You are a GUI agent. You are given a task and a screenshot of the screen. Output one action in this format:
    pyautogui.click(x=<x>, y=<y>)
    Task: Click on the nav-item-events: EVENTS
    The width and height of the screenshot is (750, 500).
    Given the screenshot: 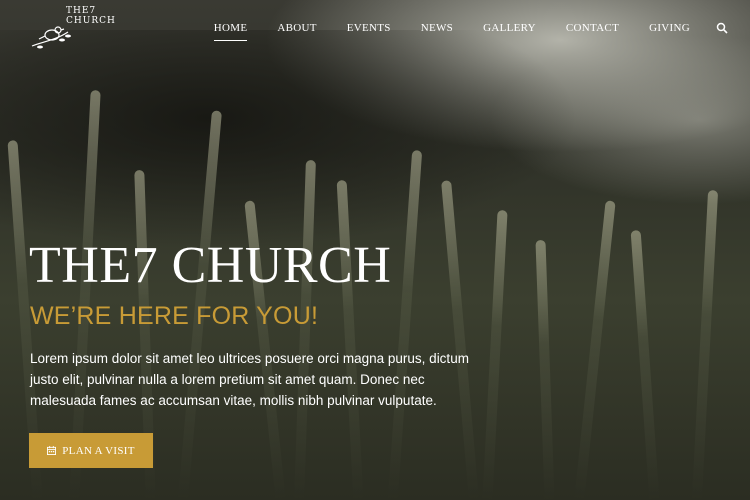 What is the action you would take?
    pyautogui.click(x=369, y=28)
    